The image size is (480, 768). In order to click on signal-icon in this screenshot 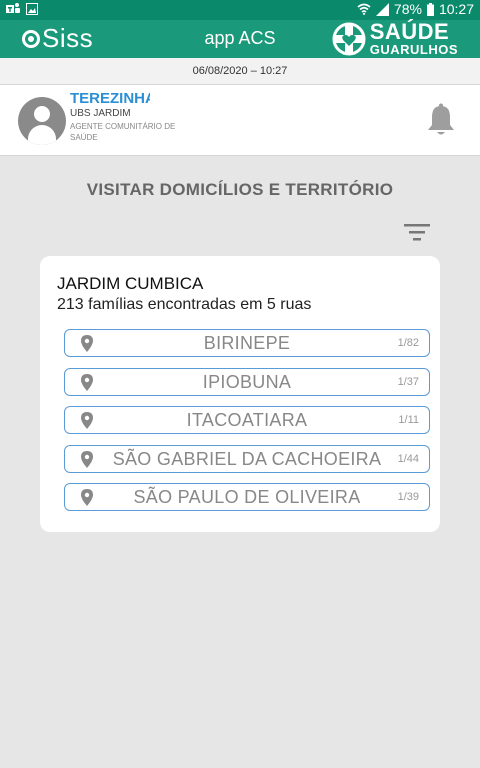, I will do `click(382, 9)`.